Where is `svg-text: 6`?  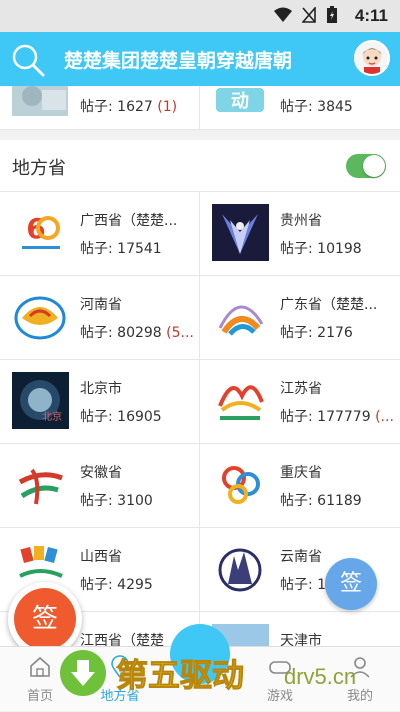
svg-text: 6 is located at coordinates (35, 228).